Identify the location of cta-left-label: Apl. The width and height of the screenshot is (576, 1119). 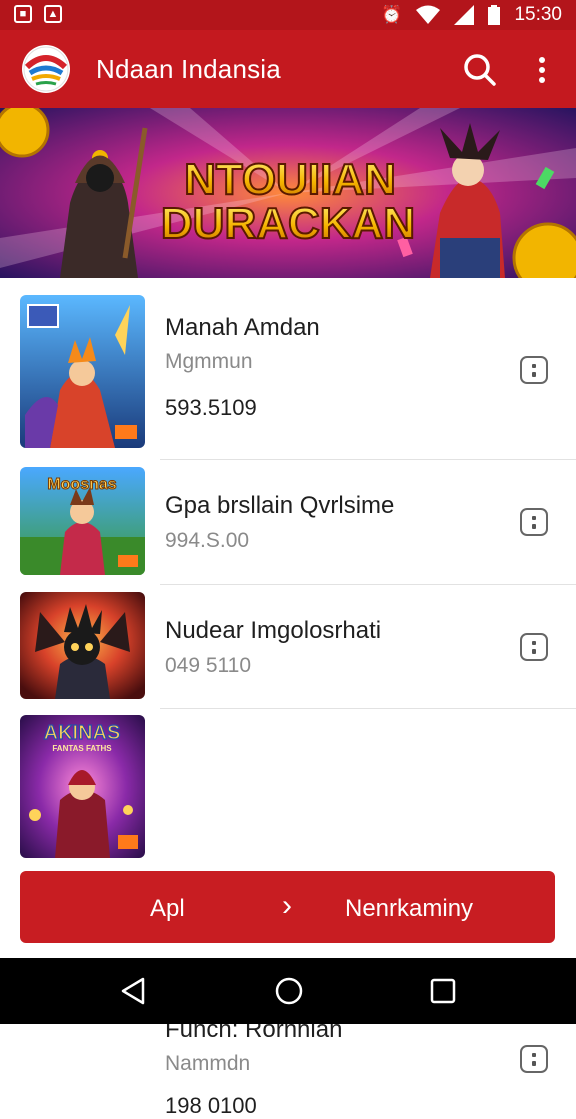
(167, 908).